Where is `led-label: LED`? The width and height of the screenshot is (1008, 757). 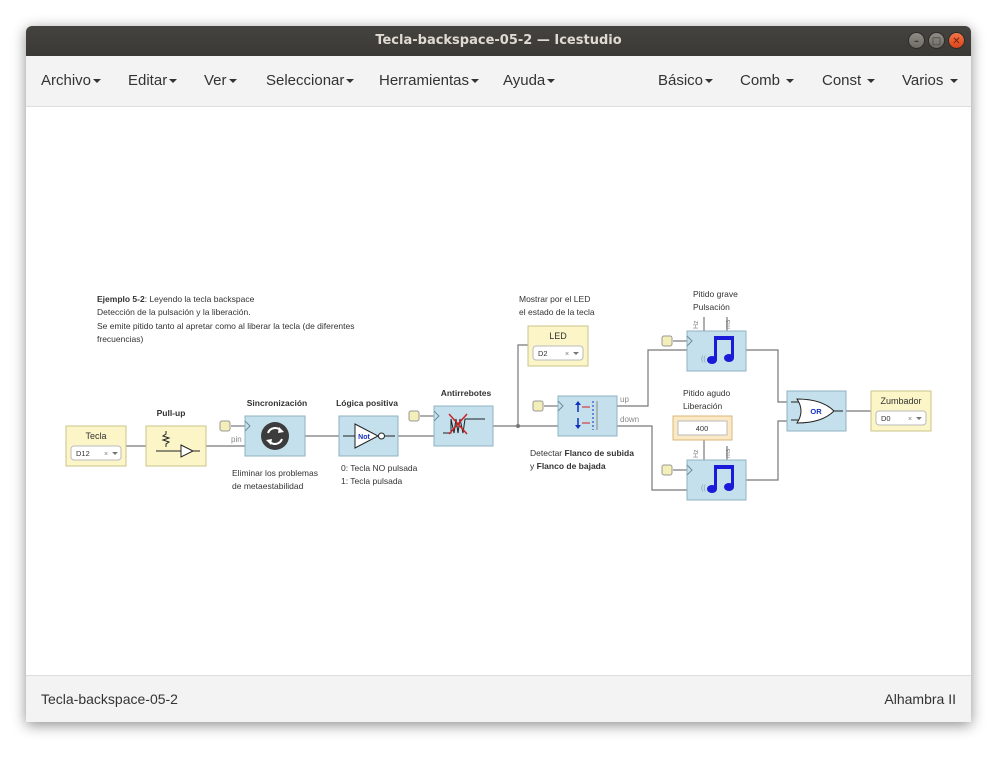
led-label: LED is located at coordinates (558, 336).